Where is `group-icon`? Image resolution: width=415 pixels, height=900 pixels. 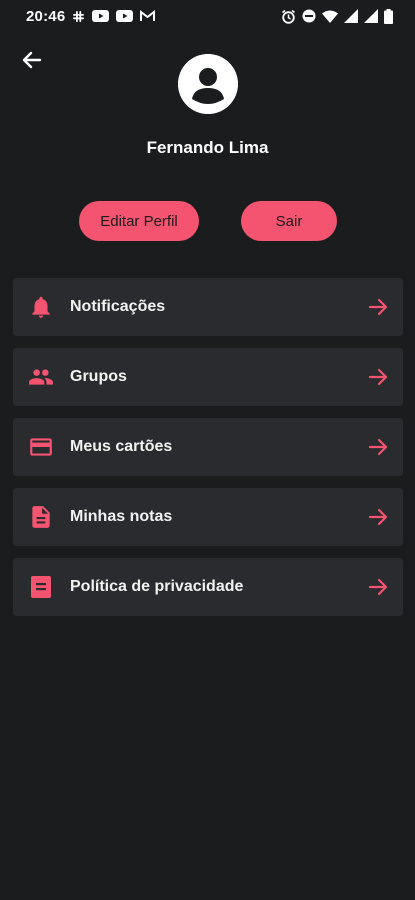 group-icon is located at coordinates (41, 377).